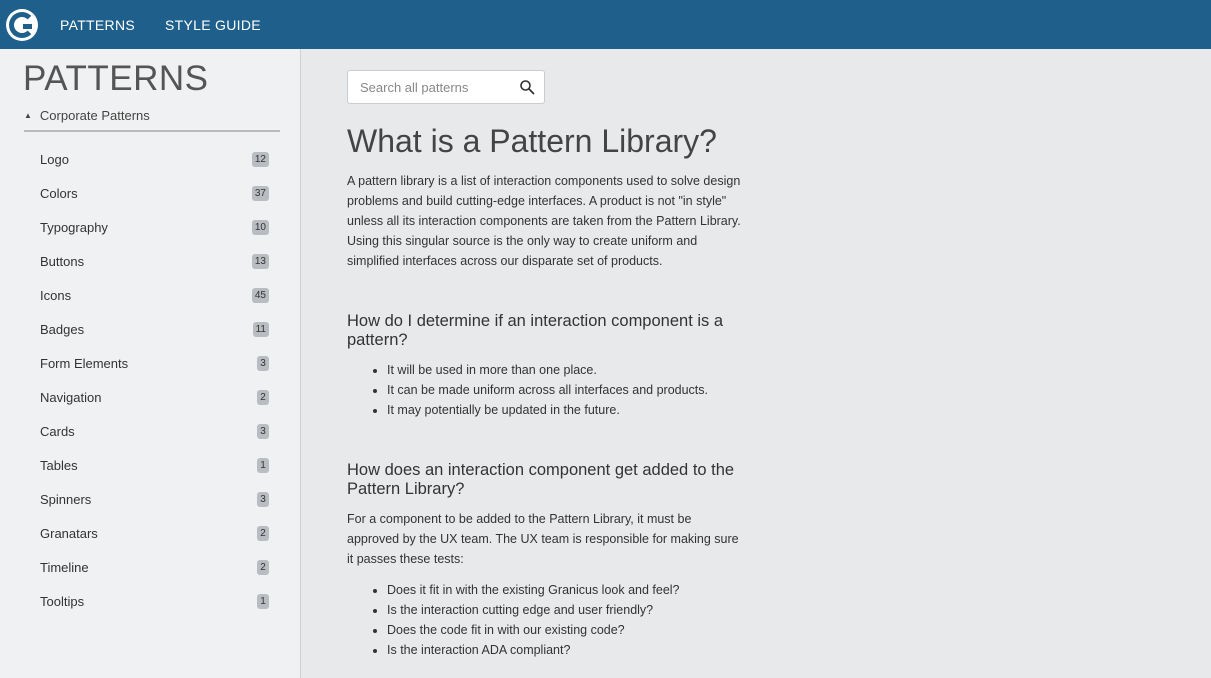 This screenshot has width=1211, height=678. What do you see at coordinates (567, 370) in the screenshot?
I see `list-item: It will be used in more than one place.` at bounding box center [567, 370].